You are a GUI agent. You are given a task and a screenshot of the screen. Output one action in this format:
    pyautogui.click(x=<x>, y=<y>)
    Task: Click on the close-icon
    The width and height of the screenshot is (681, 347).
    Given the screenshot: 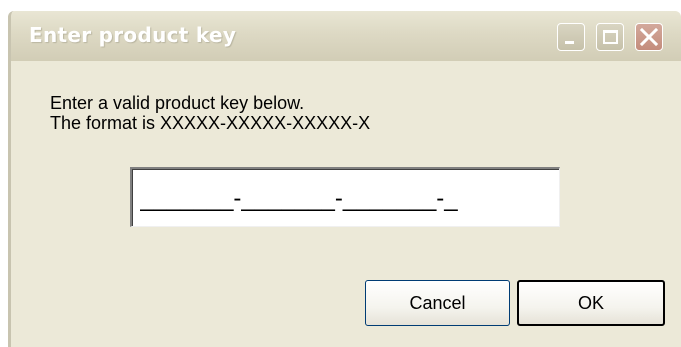 What is the action you would take?
    pyautogui.click(x=649, y=37)
    